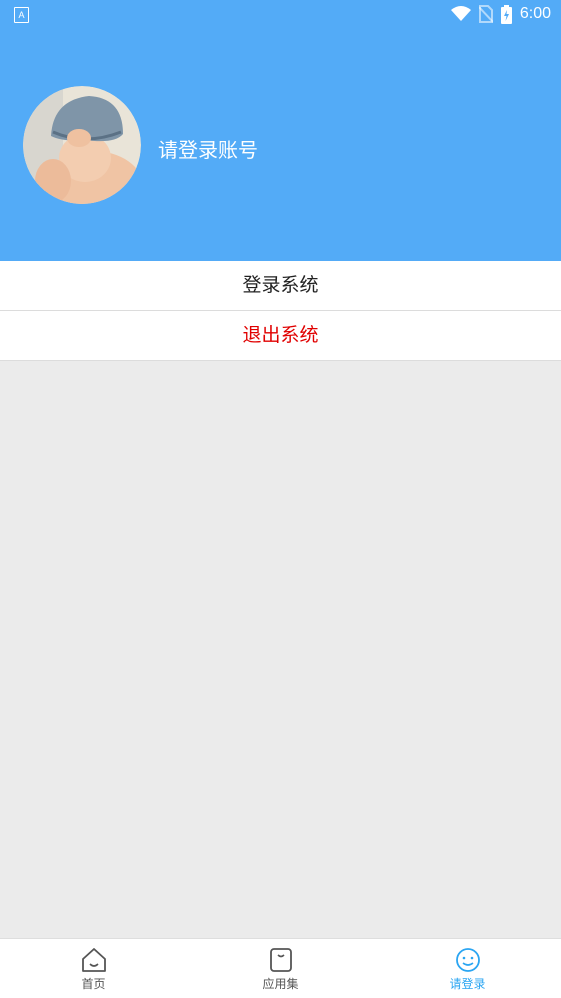  Describe the element at coordinates (467, 960) in the screenshot. I see `smiley-icon` at that location.